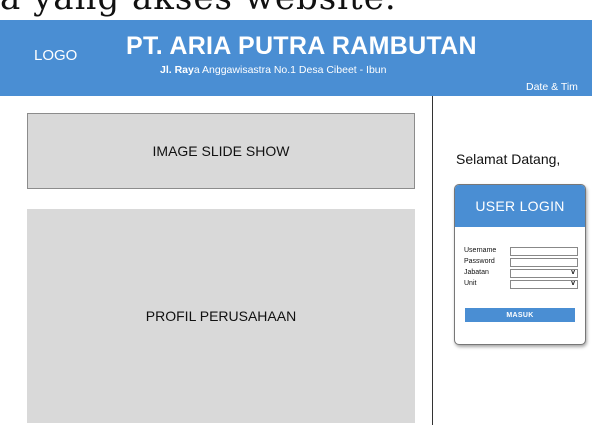 The width and height of the screenshot is (592, 425). Describe the element at coordinates (520, 206) in the screenshot. I see `login-title: USER LOGIN` at that location.